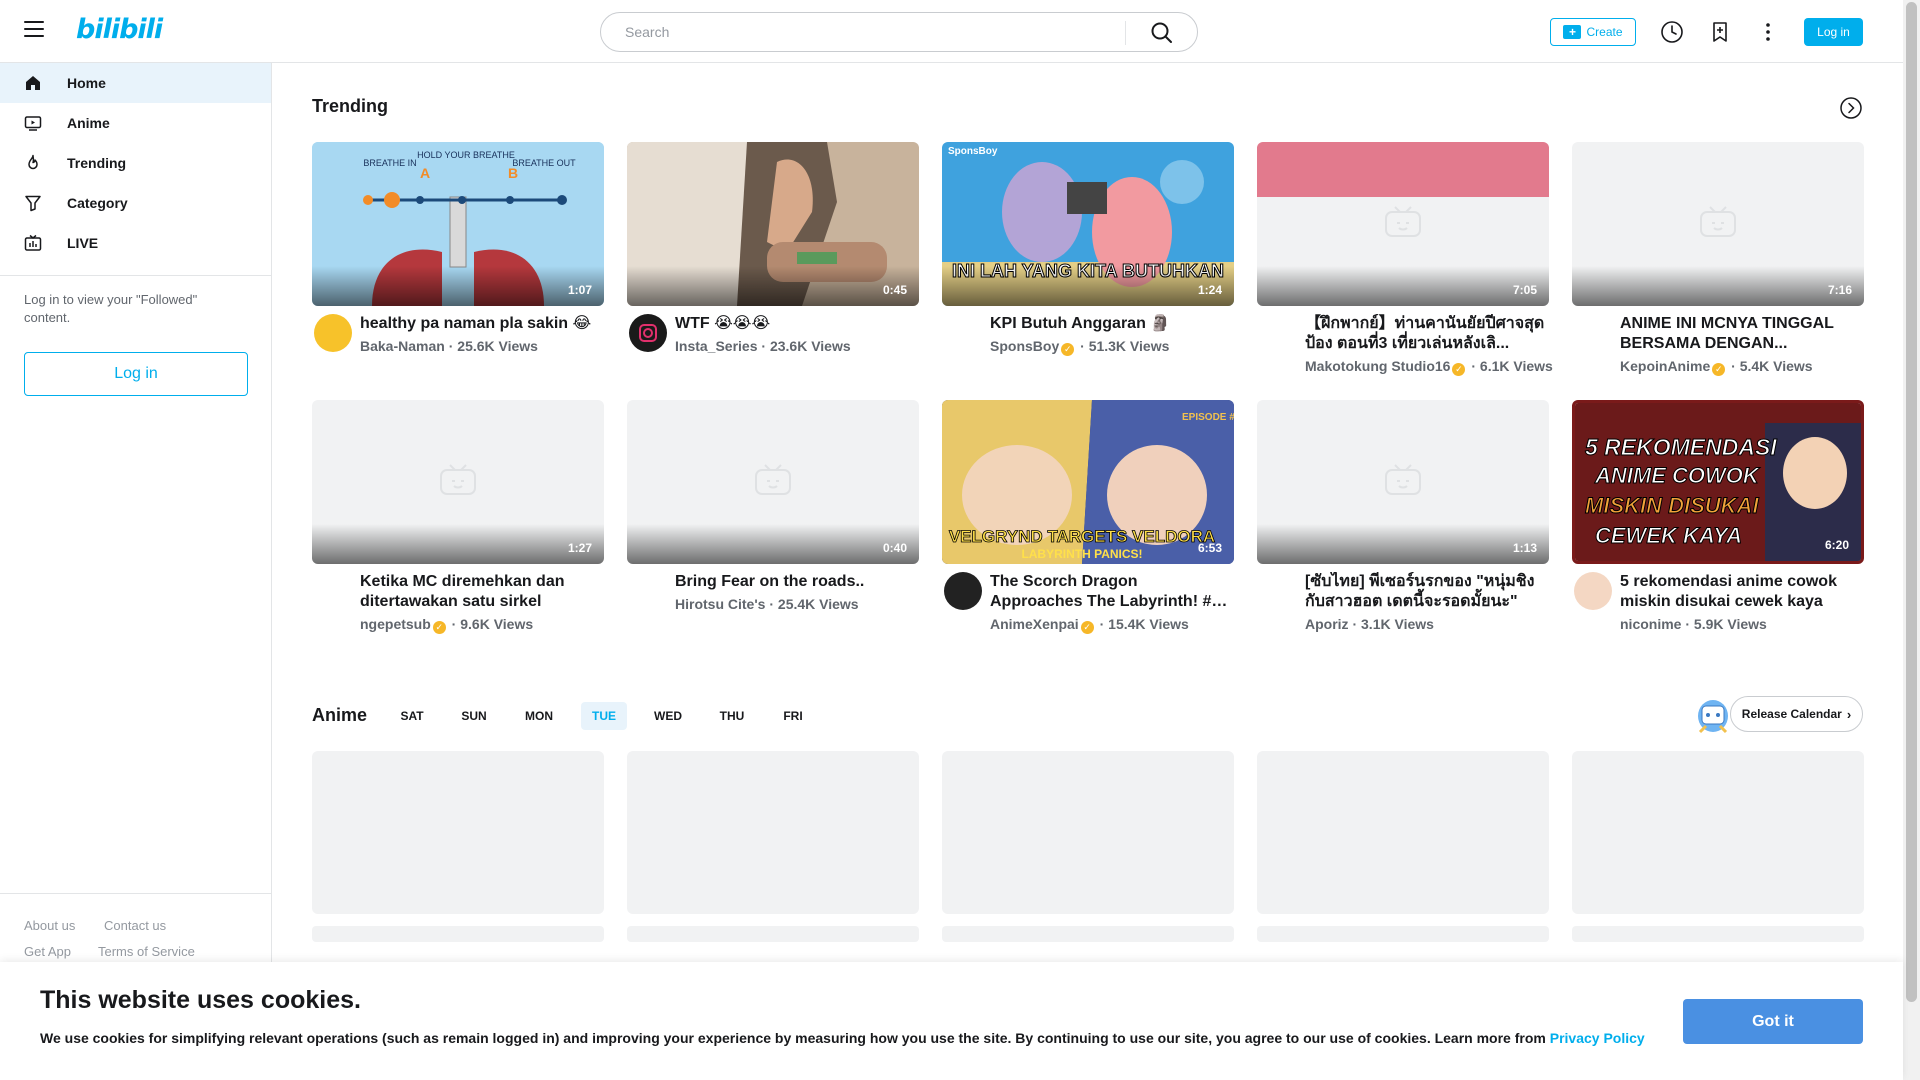 The height and width of the screenshot is (1080, 1920). Describe the element at coordinates (49, 925) in the screenshot. I see `about-us-link: About us` at that location.